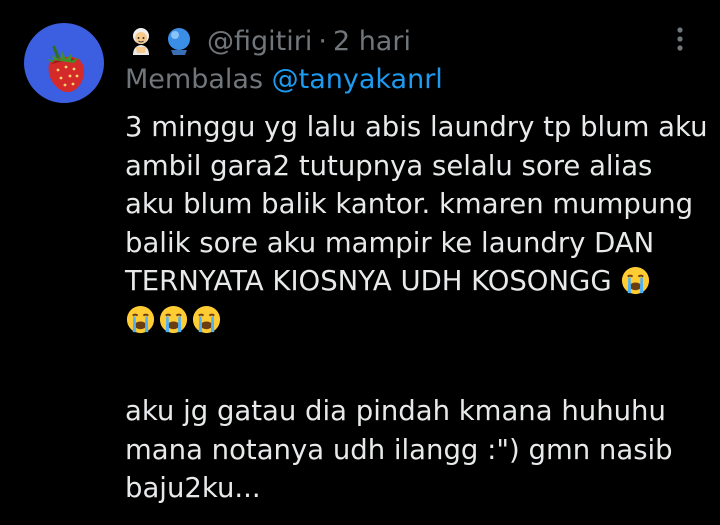 The height and width of the screenshot is (525, 720). Describe the element at coordinates (395, 411) in the screenshot. I see `text-line: aku jg gatau dia pindah kmana huhuhu` at that location.